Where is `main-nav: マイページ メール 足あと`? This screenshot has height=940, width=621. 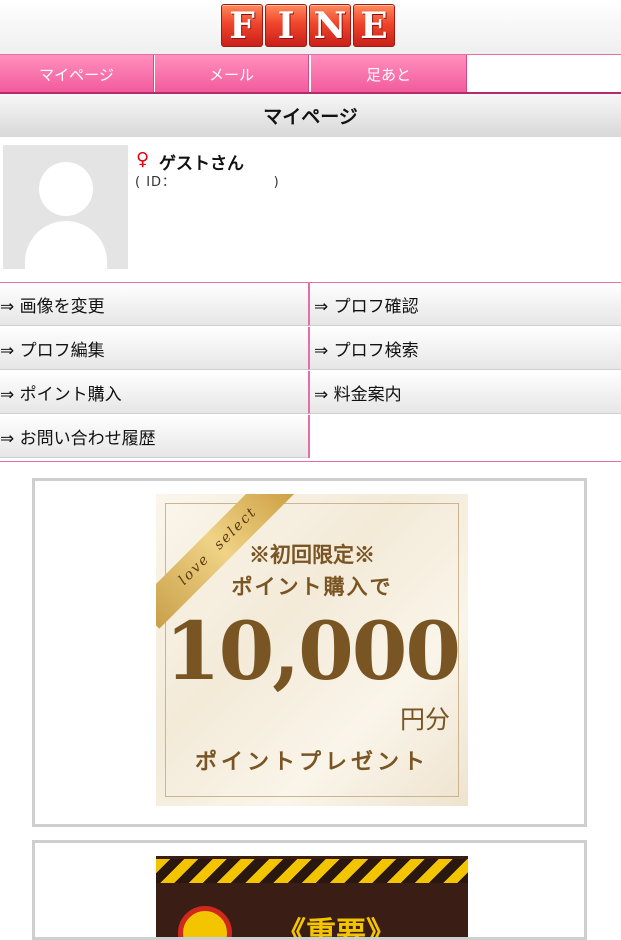
main-nav: マイページ メール 足あと is located at coordinates (310, 74).